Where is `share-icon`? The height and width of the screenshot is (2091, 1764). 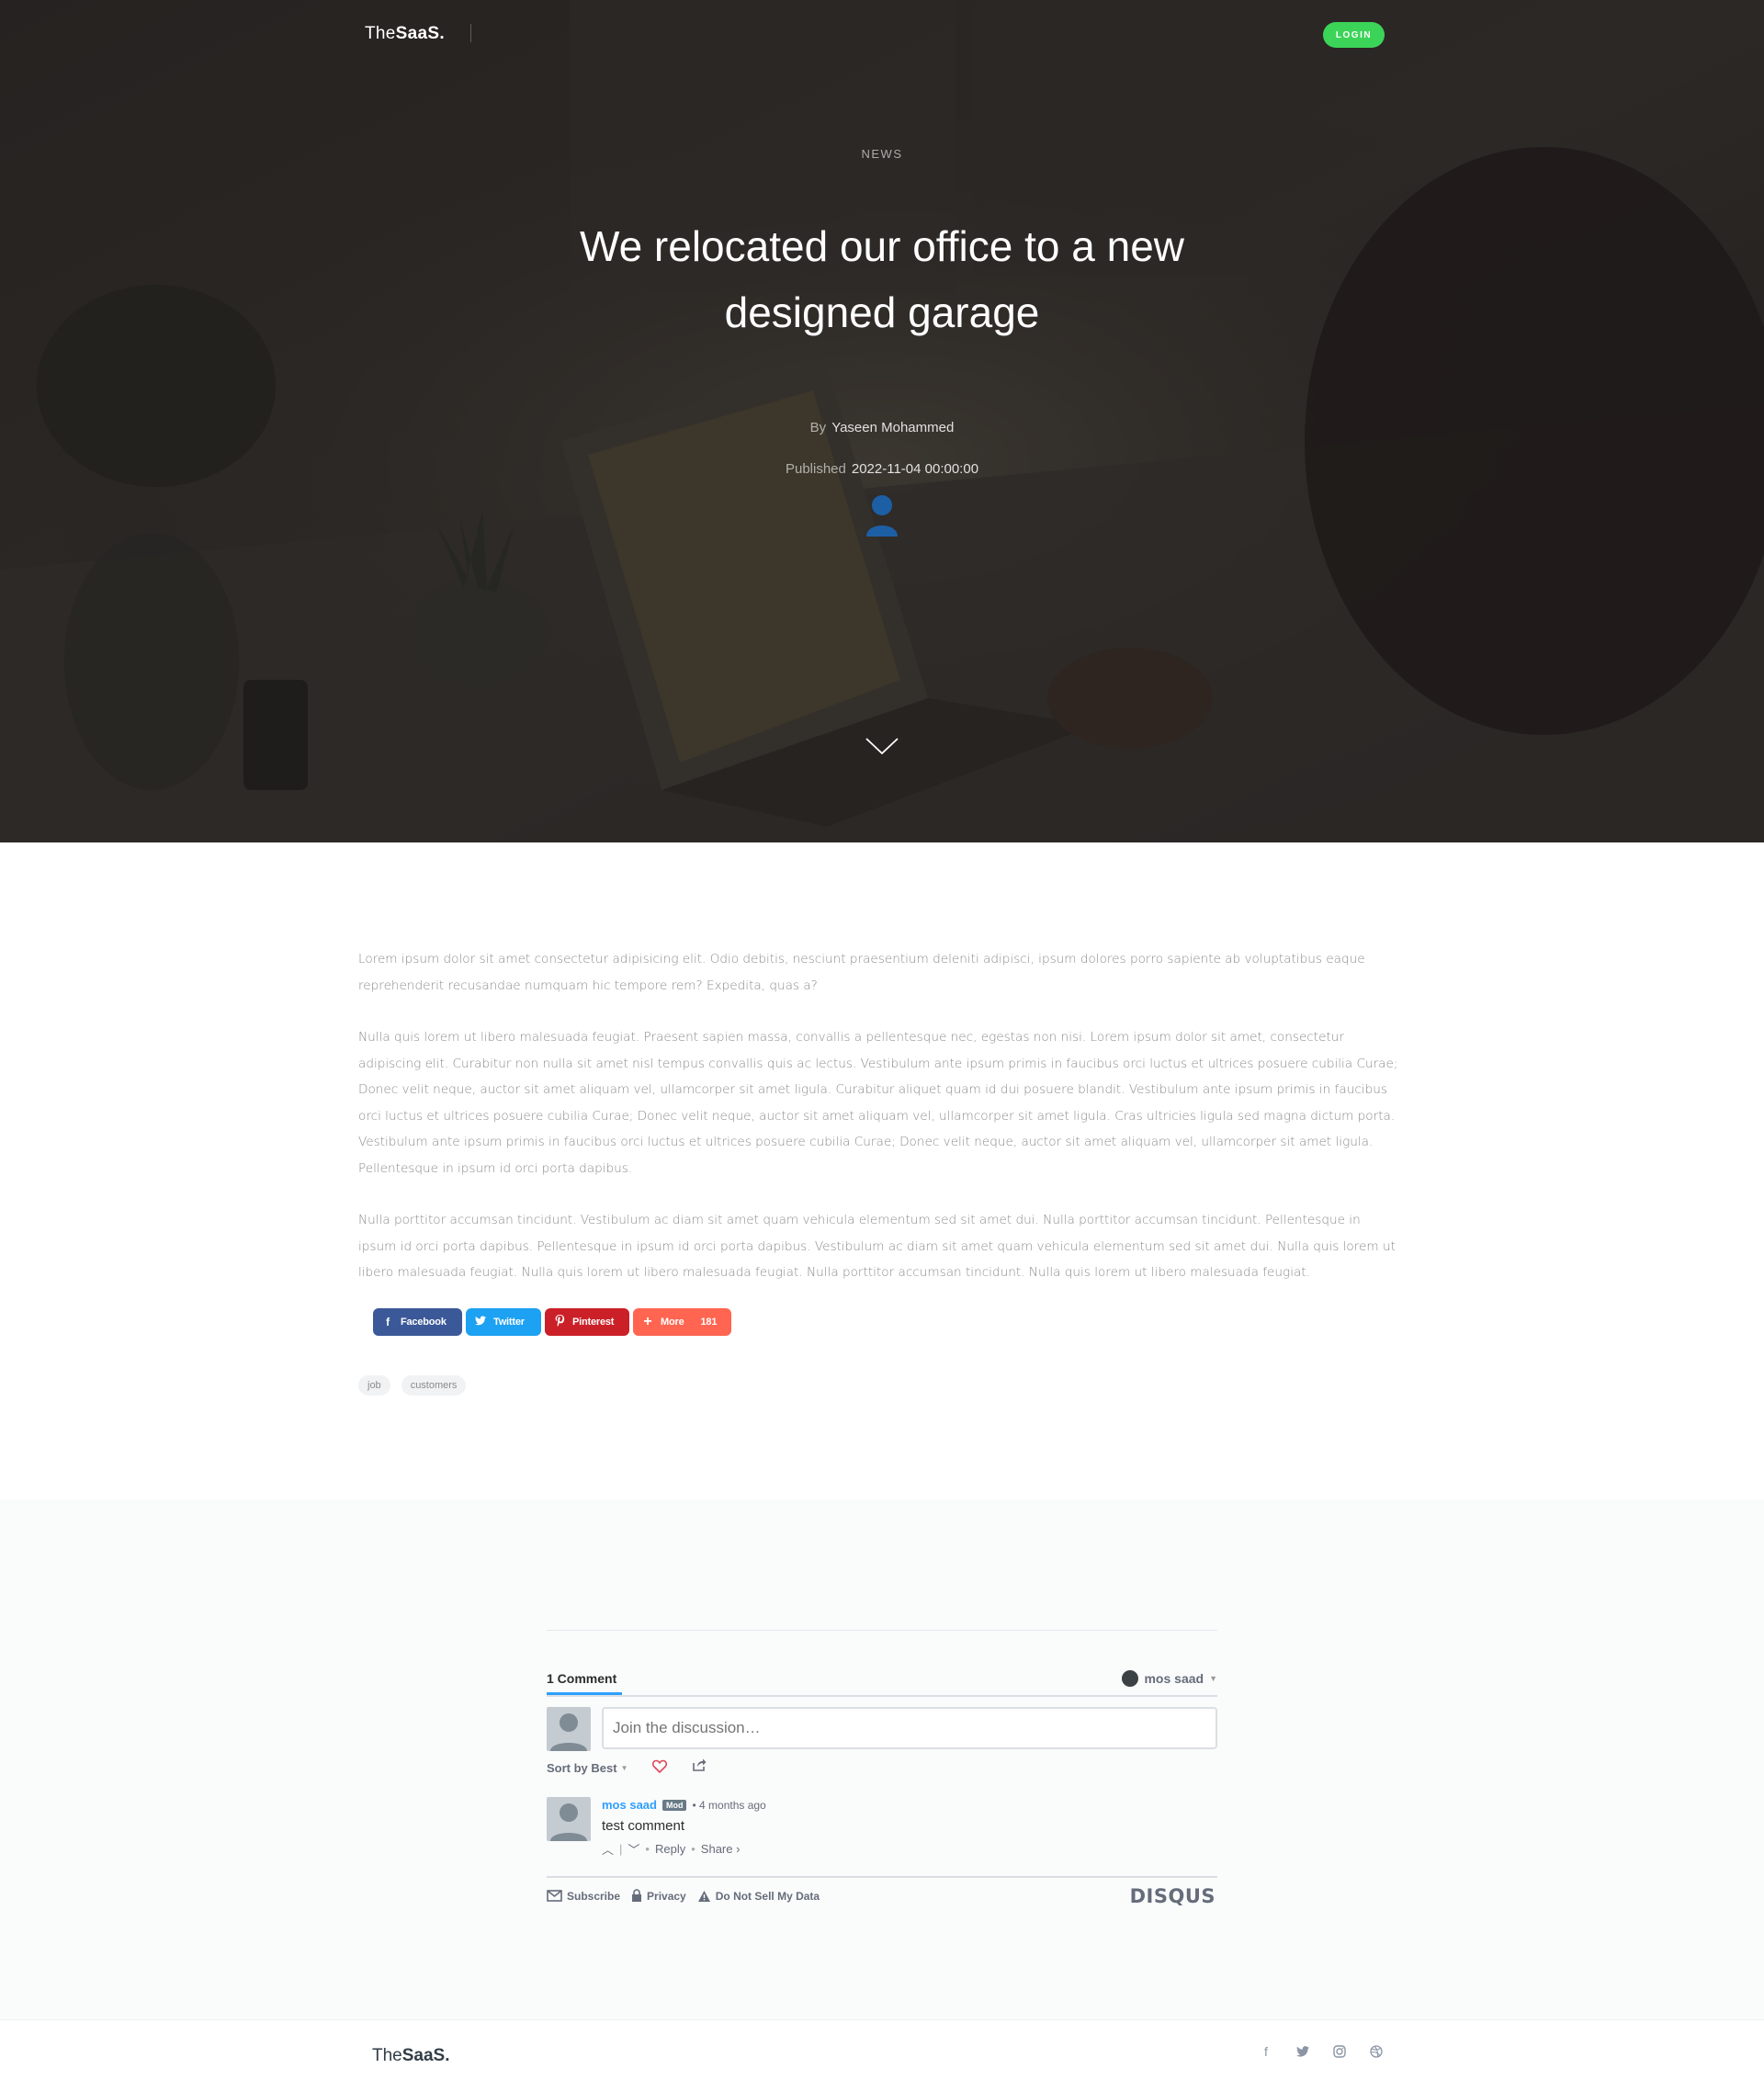
share-icon is located at coordinates (699, 1765).